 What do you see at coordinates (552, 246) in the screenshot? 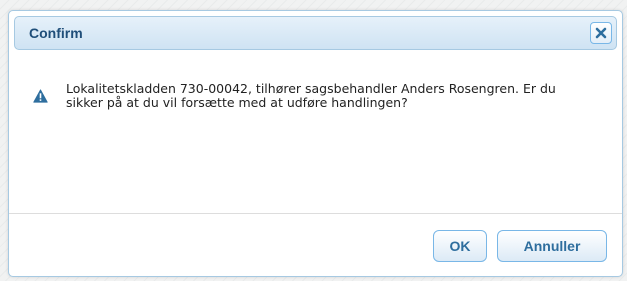
I see `cancel-button: Annuller` at bounding box center [552, 246].